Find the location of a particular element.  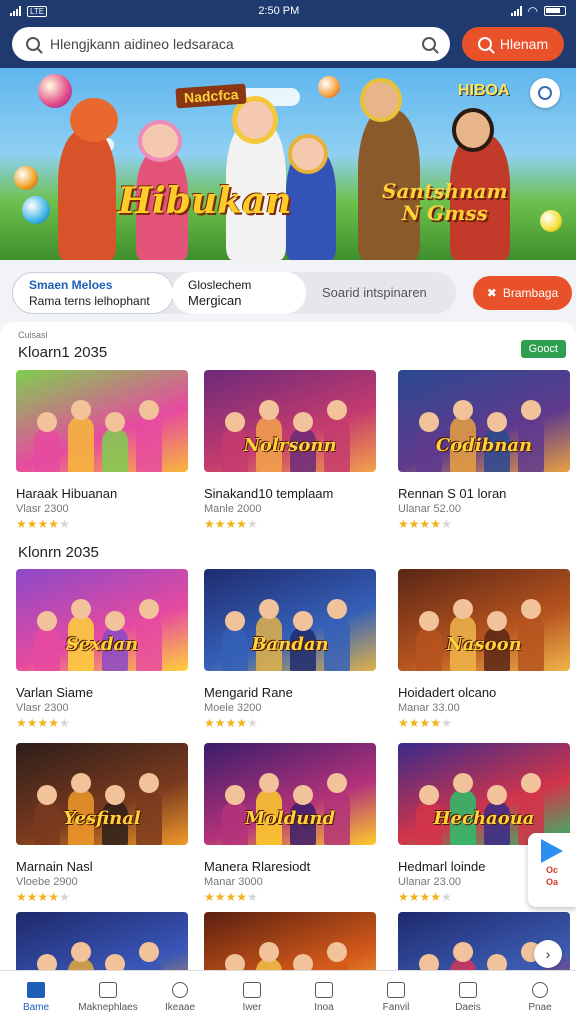

nav-item-8: Pnae is located at coordinates (540, 997).